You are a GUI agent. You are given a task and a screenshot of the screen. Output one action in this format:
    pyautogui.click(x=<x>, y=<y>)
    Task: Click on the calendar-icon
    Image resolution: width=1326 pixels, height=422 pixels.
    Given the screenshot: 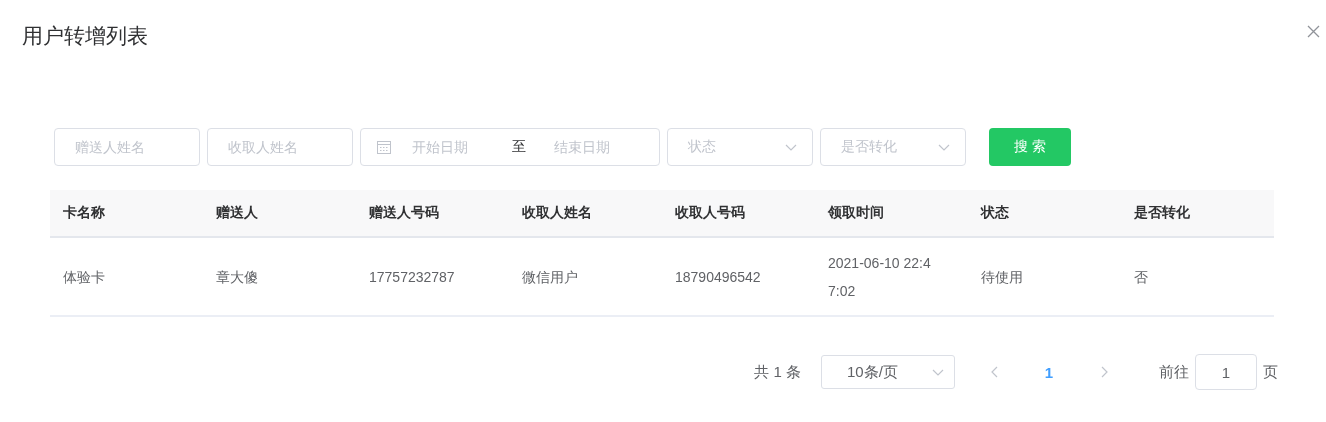 What is the action you would take?
    pyautogui.click(x=384, y=147)
    